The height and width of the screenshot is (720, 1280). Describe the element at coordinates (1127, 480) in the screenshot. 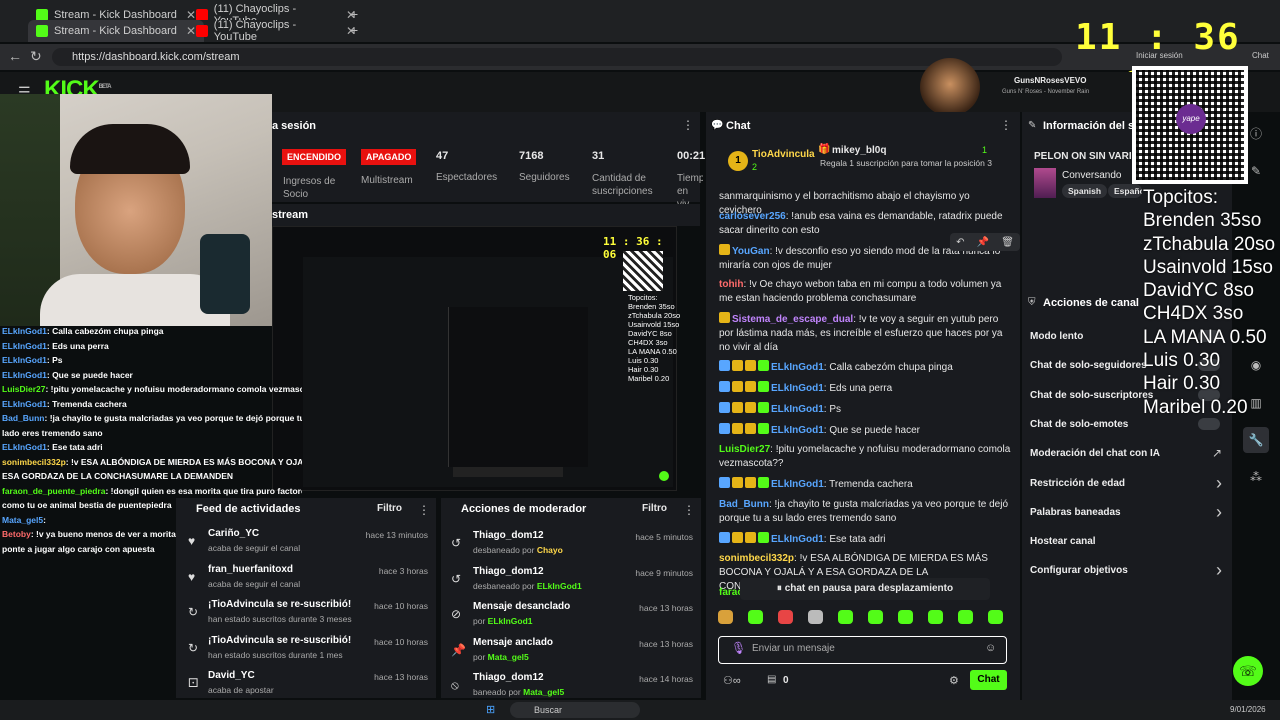

I see `channel-action-item: Restricción de edad ›` at that location.